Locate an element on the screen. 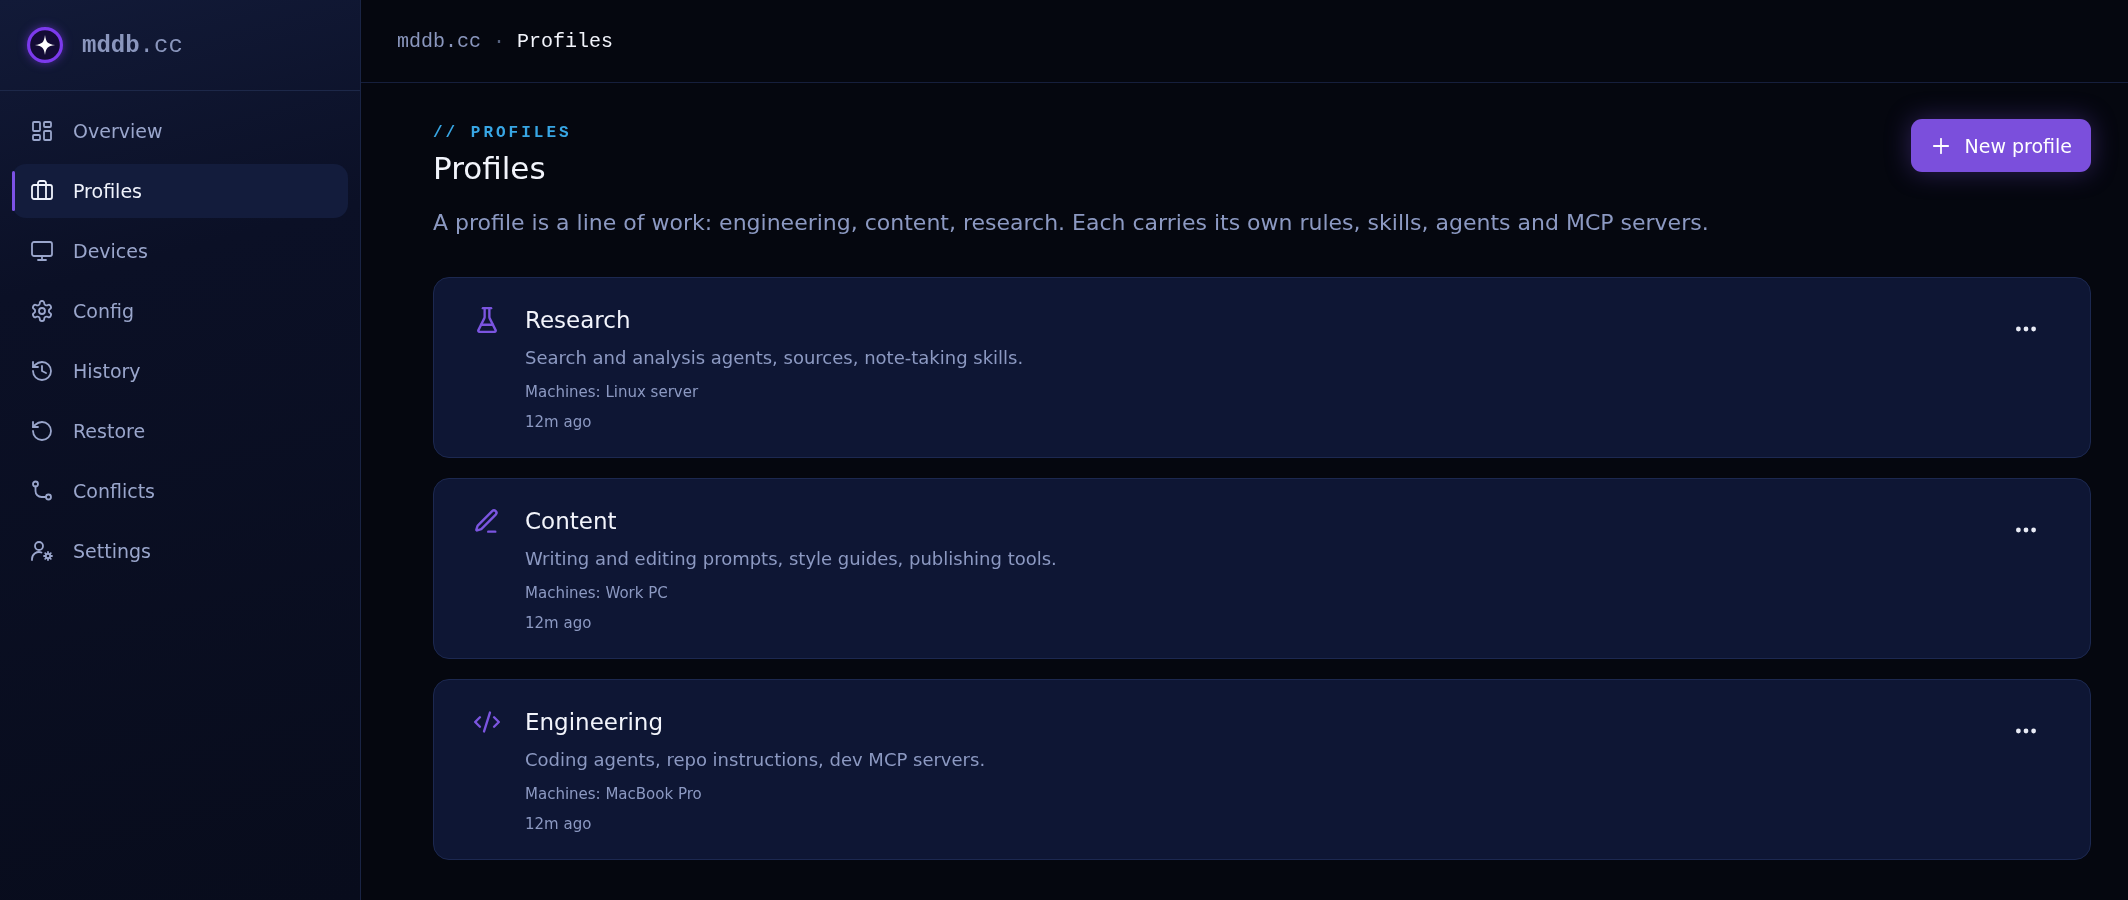  profile-description: Coding agents, repo instructions, dev MCP servers. is located at coordinates (755, 760).